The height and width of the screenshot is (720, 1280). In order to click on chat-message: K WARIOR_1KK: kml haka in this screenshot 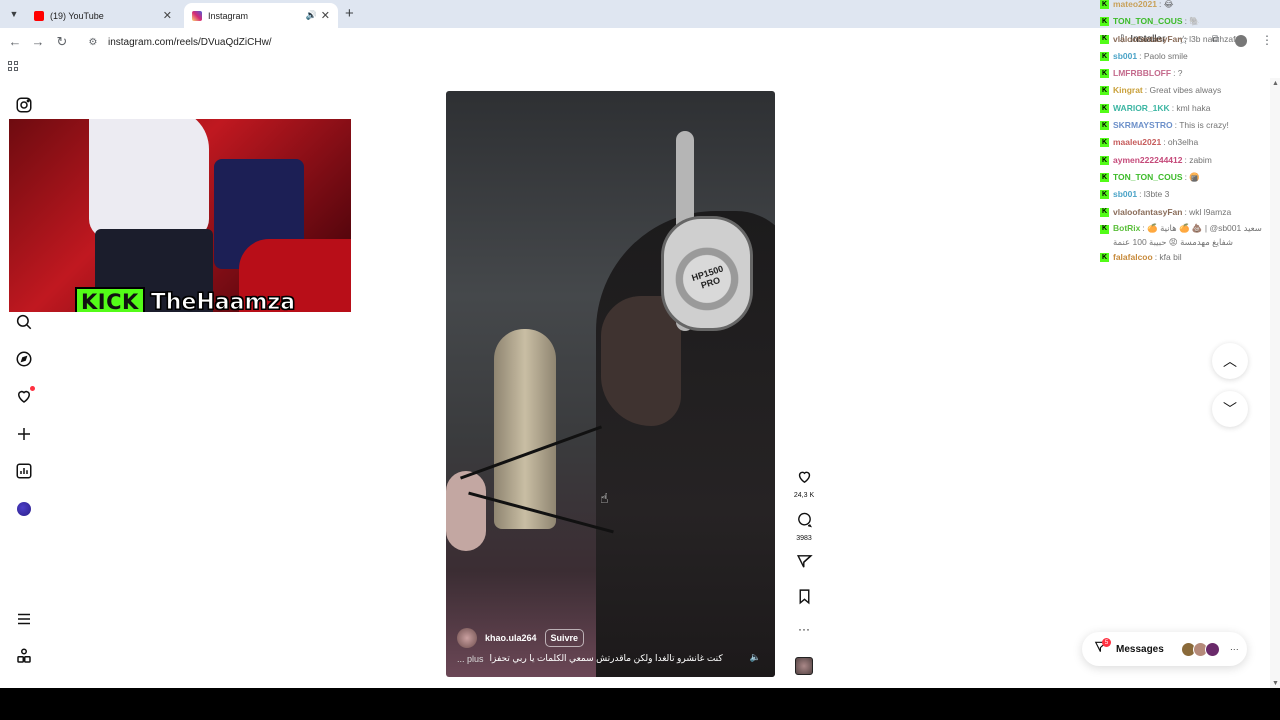, I will do `click(1190, 108)`.